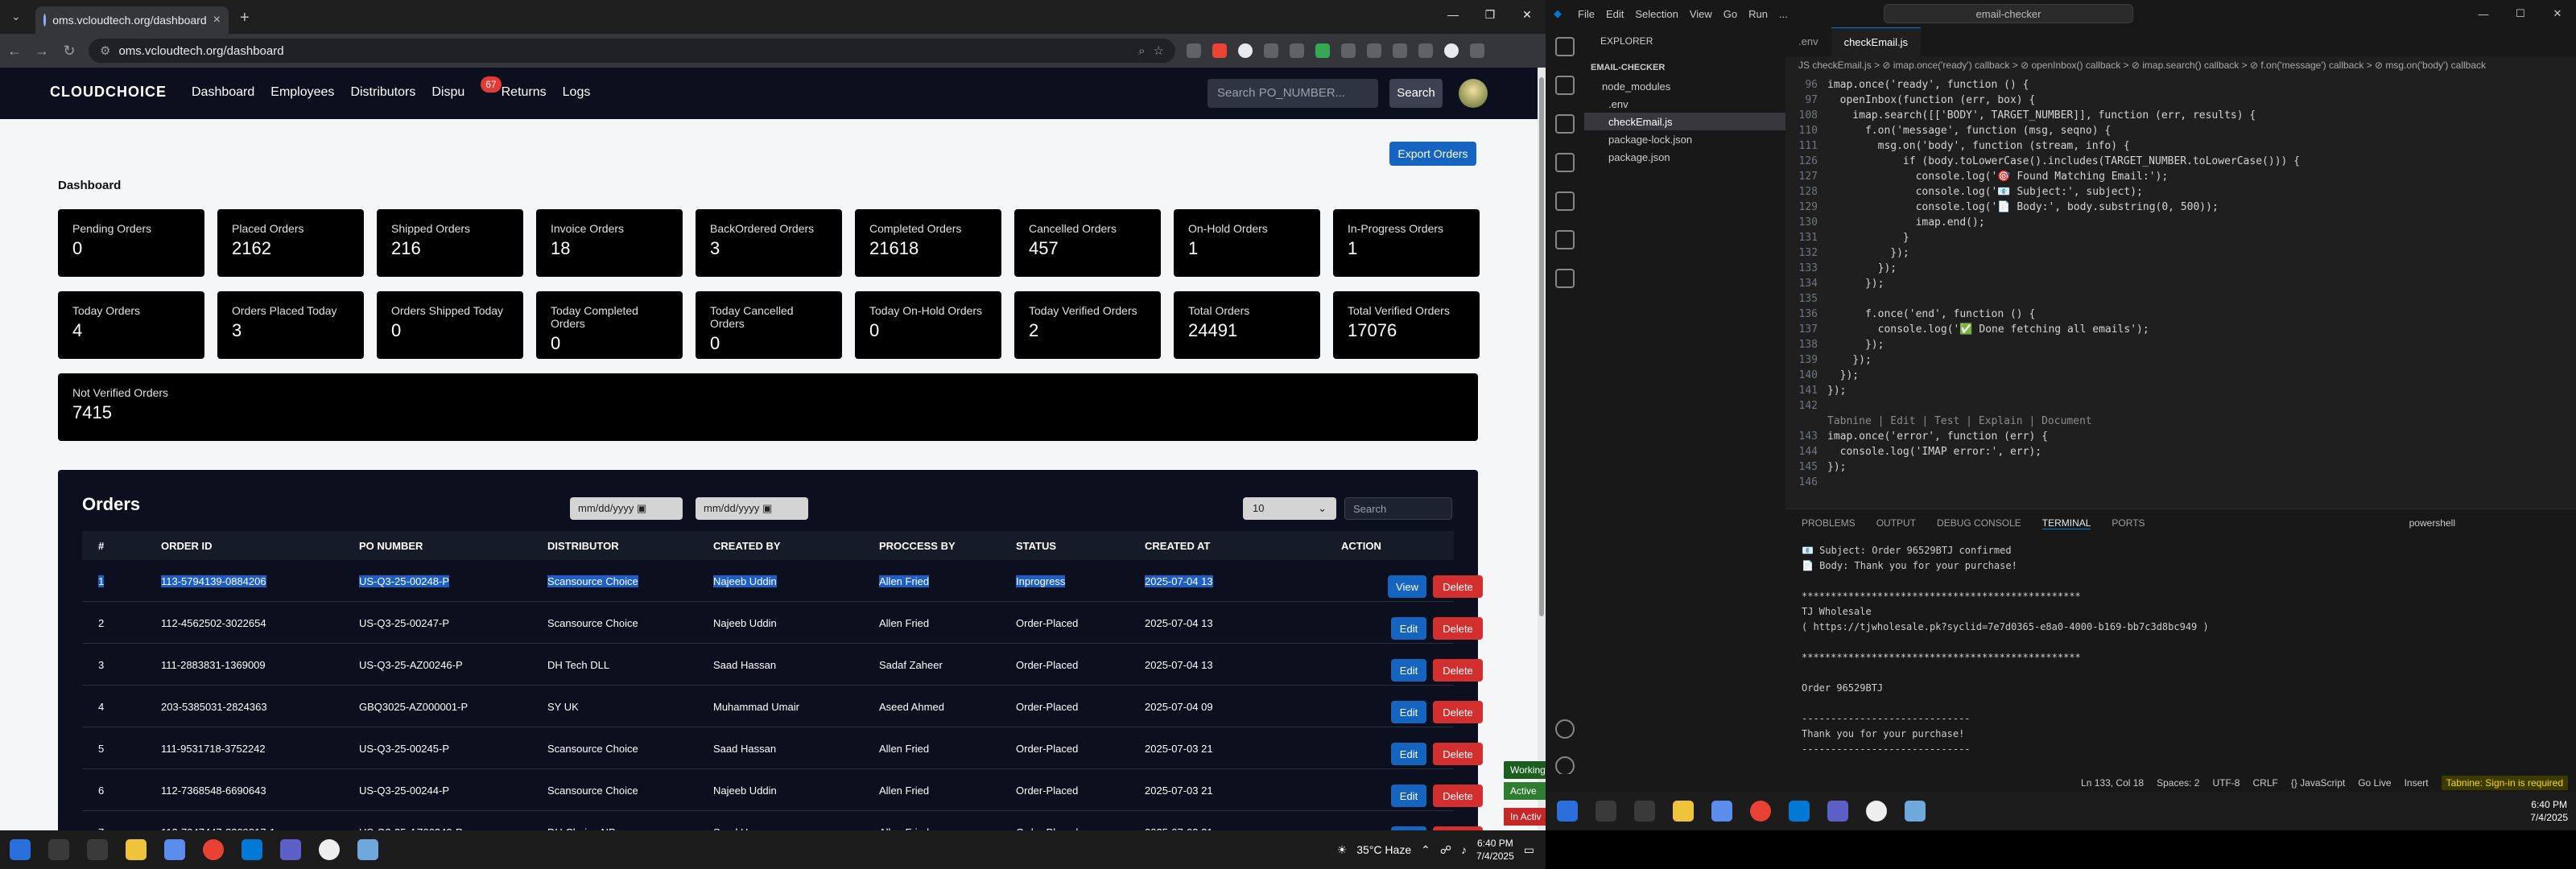 The width and height of the screenshot is (2576, 869). What do you see at coordinates (217, 20) in the screenshot?
I see `close-icon: ×` at bounding box center [217, 20].